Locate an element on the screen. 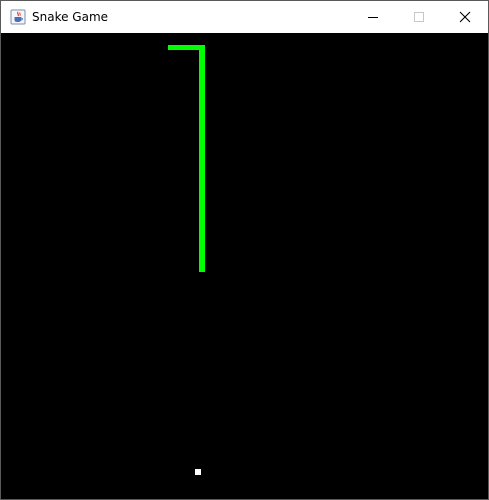 The width and height of the screenshot is (489, 500). java-cup-icon is located at coordinates (18, 17).